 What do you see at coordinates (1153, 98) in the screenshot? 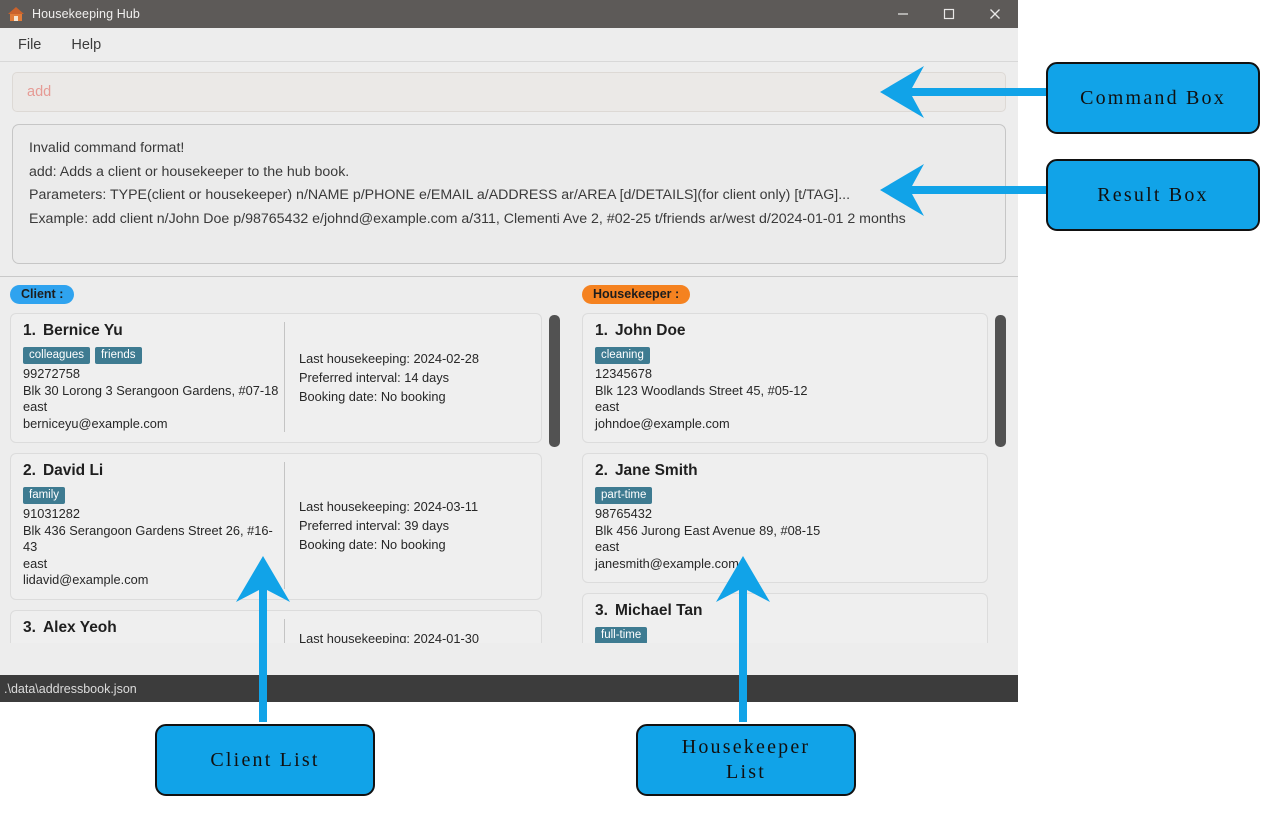
I see `callout-command-box: Command Box` at bounding box center [1153, 98].